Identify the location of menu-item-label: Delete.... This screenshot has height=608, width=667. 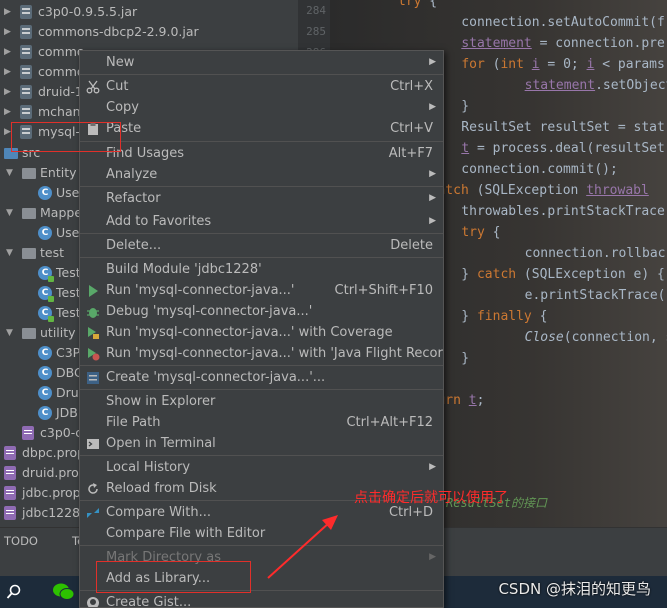
(134, 245).